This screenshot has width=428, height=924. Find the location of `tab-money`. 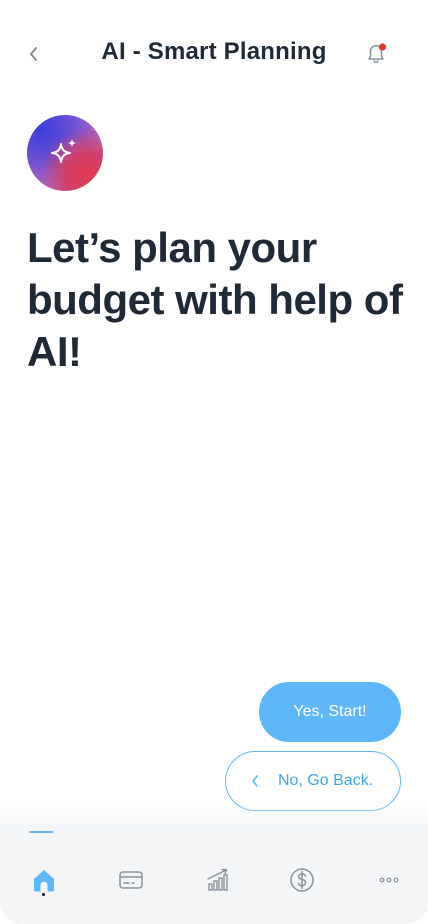

tab-money is located at coordinates (302, 880).